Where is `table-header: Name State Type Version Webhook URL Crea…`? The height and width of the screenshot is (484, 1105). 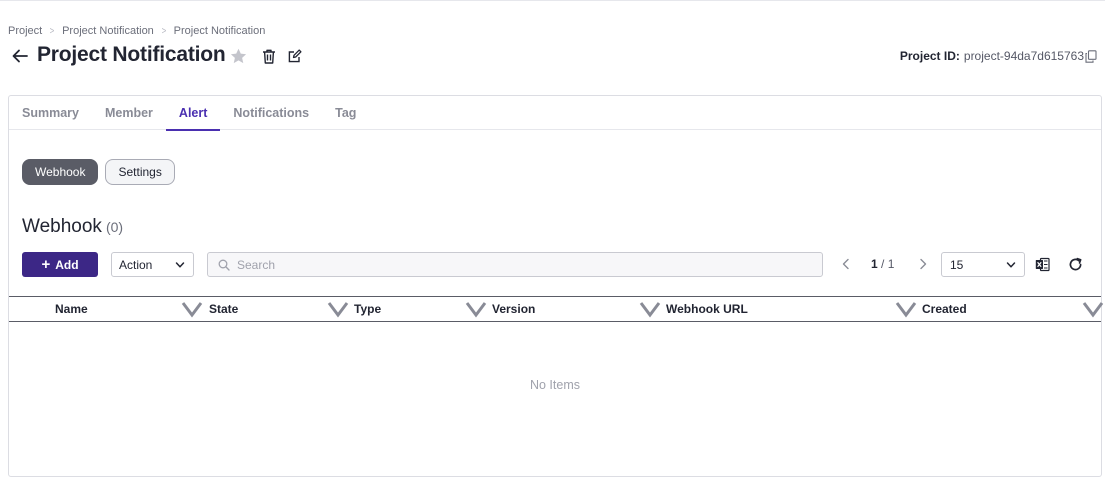
table-header: Name State Type Version Webhook URL Crea… is located at coordinates (556, 309).